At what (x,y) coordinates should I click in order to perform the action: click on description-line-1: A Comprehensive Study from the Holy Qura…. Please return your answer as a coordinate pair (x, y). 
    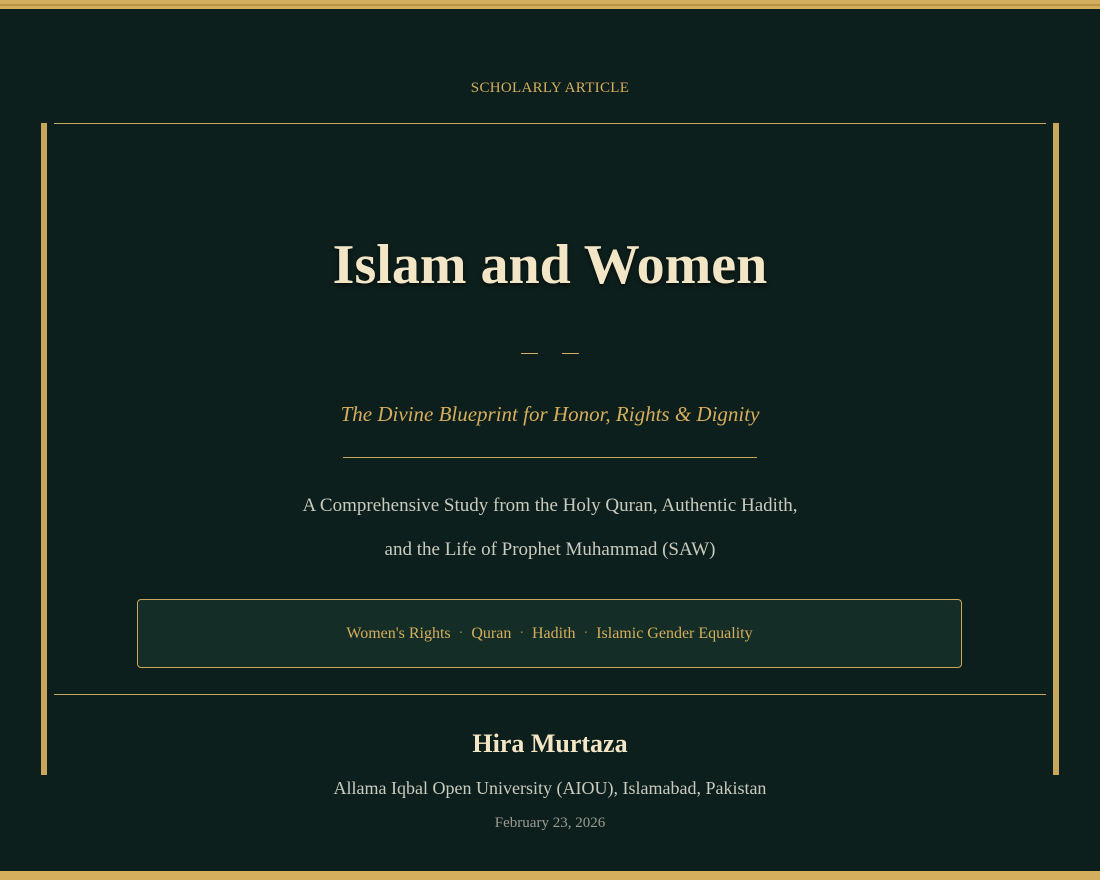
    Looking at the image, I should click on (550, 505).